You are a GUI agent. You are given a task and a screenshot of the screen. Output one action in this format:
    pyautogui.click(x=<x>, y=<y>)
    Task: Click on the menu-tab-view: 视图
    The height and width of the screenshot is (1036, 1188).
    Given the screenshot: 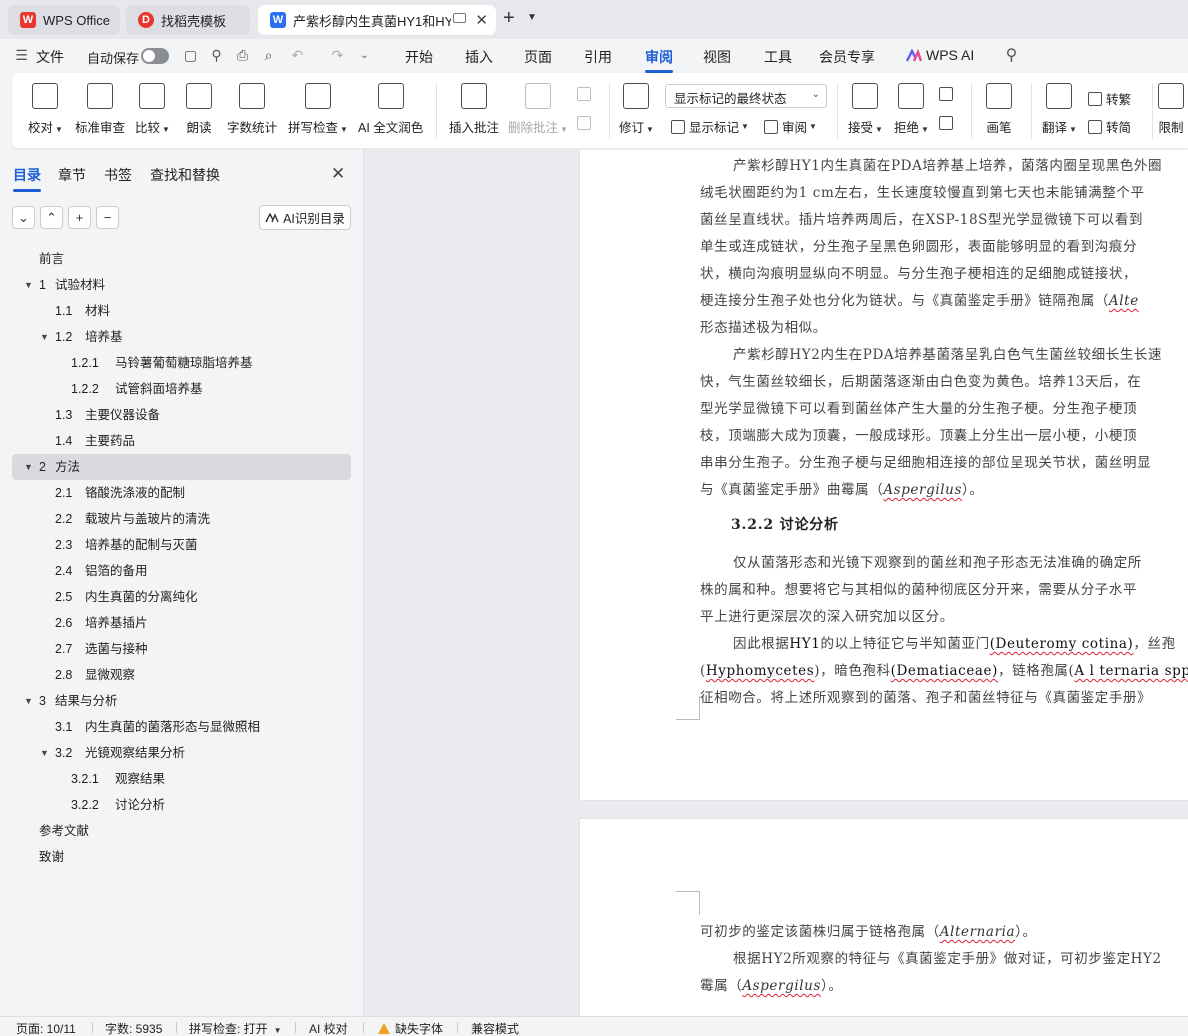 What is the action you would take?
    pyautogui.click(x=717, y=57)
    